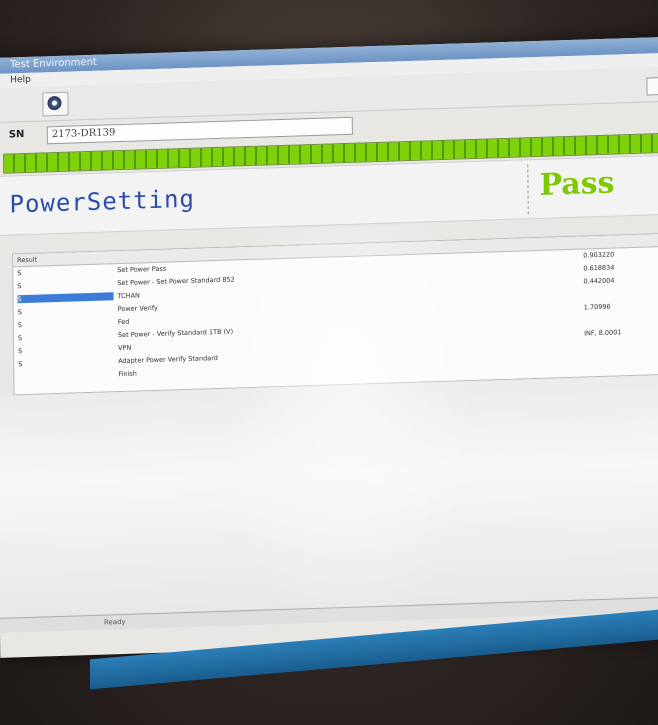 Image resolution: width=658 pixels, height=725 pixels. I want to click on test-result-label: Pass, so click(577, 184).